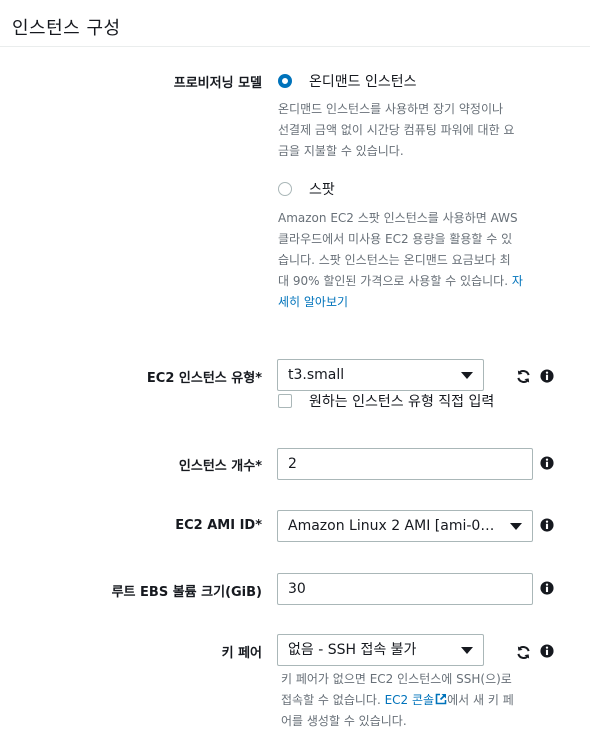 The width and height of the screenshot is (590, 740). I want to click on radio-spot, so click(285, 189).